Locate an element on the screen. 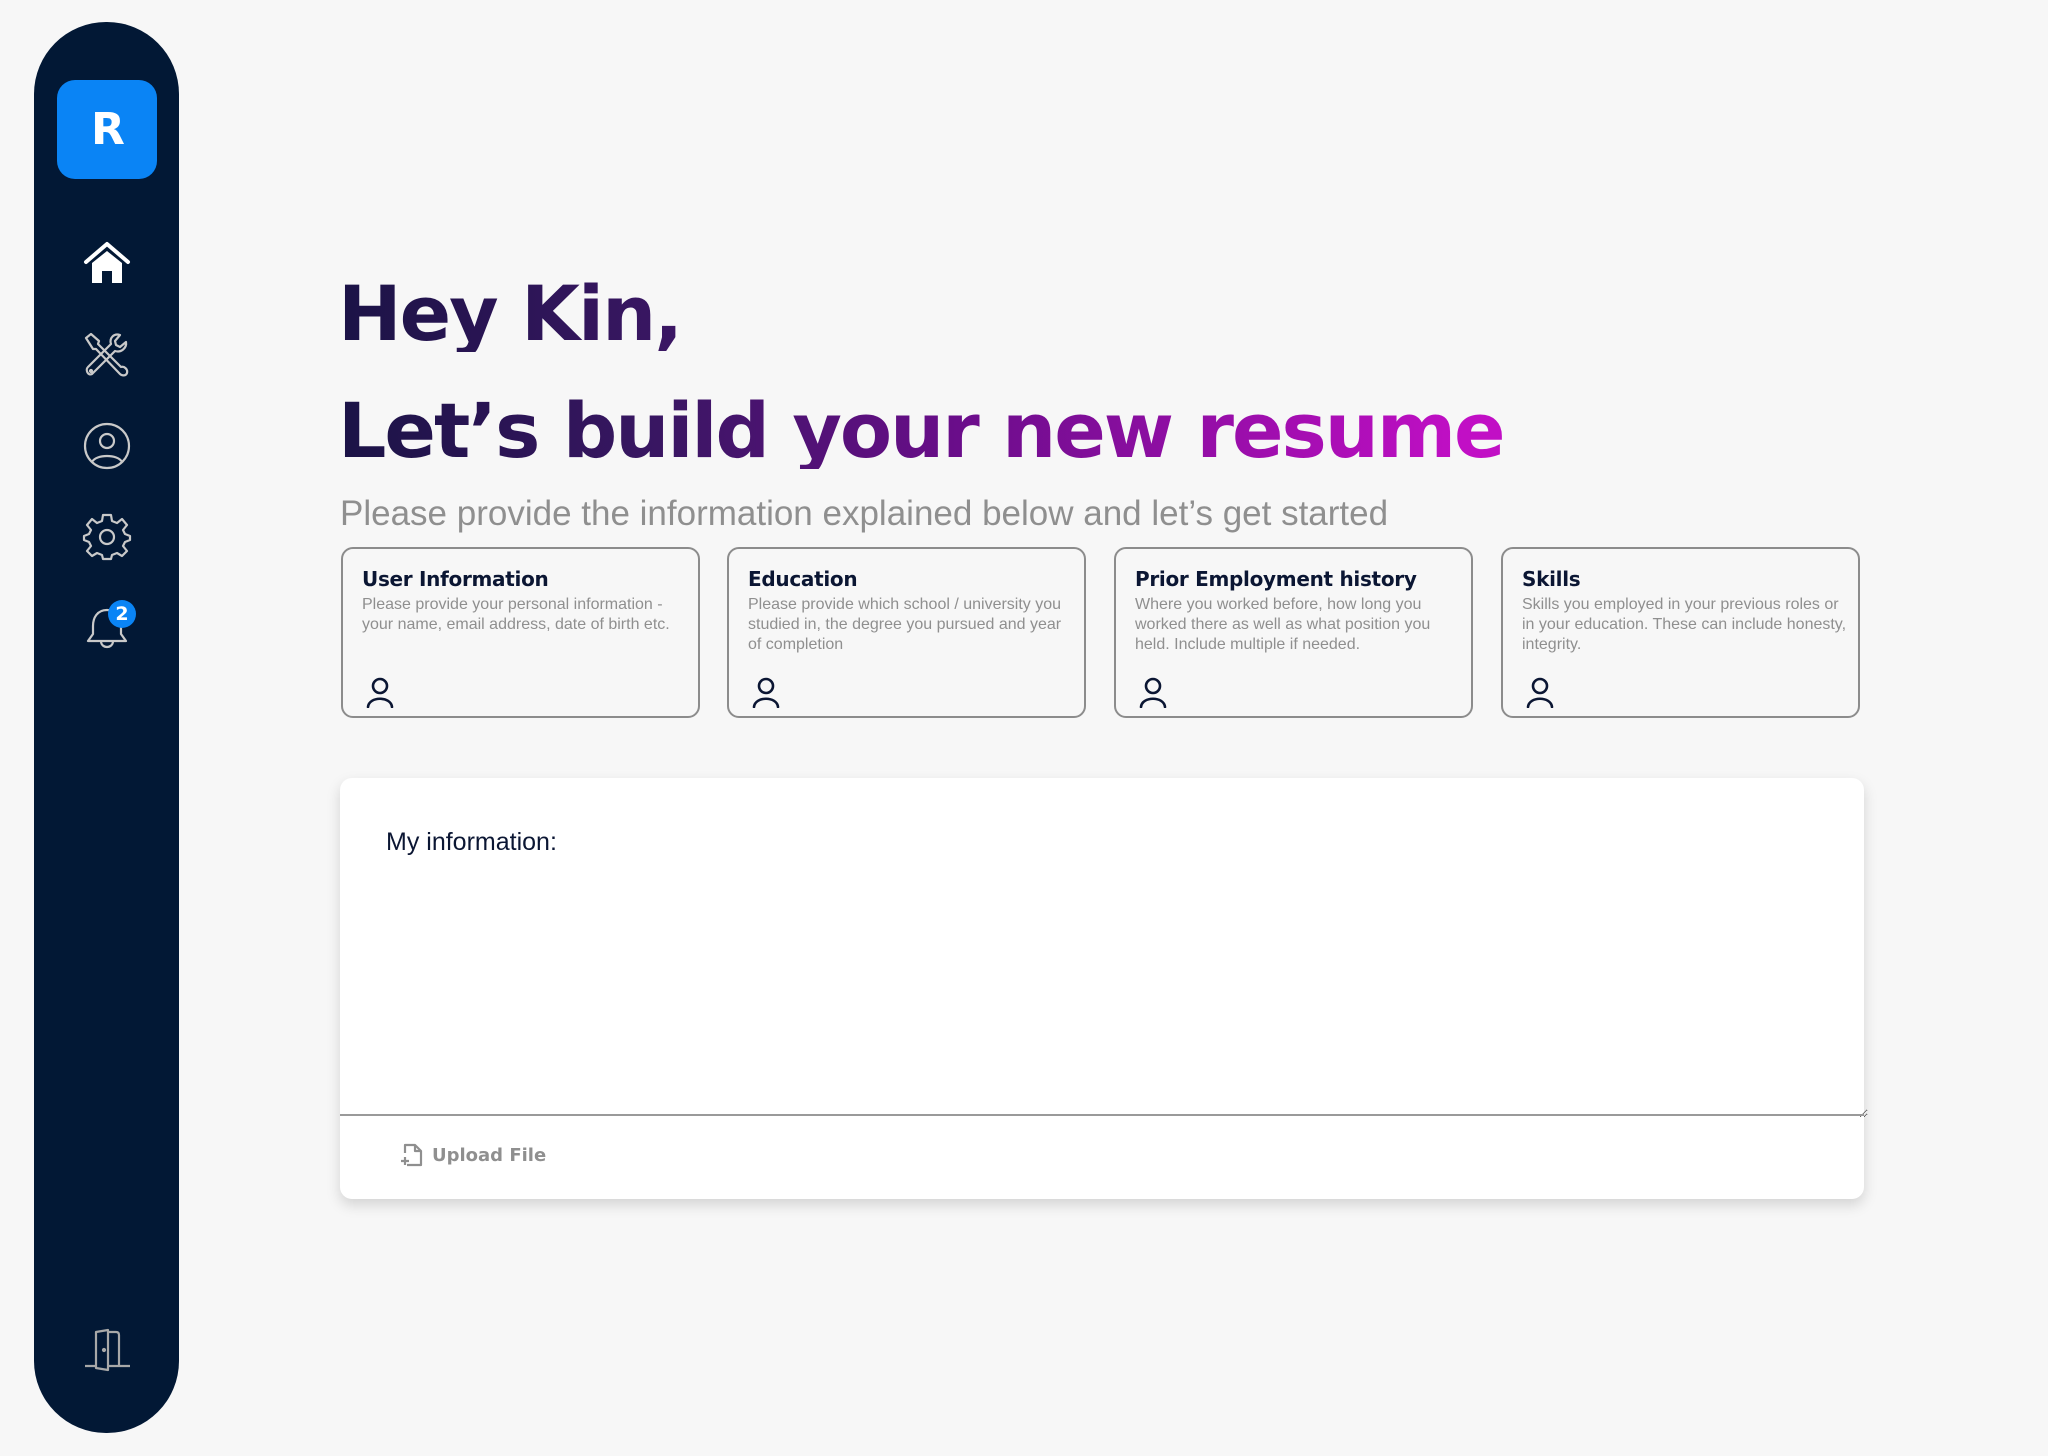 The width and height of the screenshot is (2048, 1456). logout-button is located at coordinates (107, 1349).